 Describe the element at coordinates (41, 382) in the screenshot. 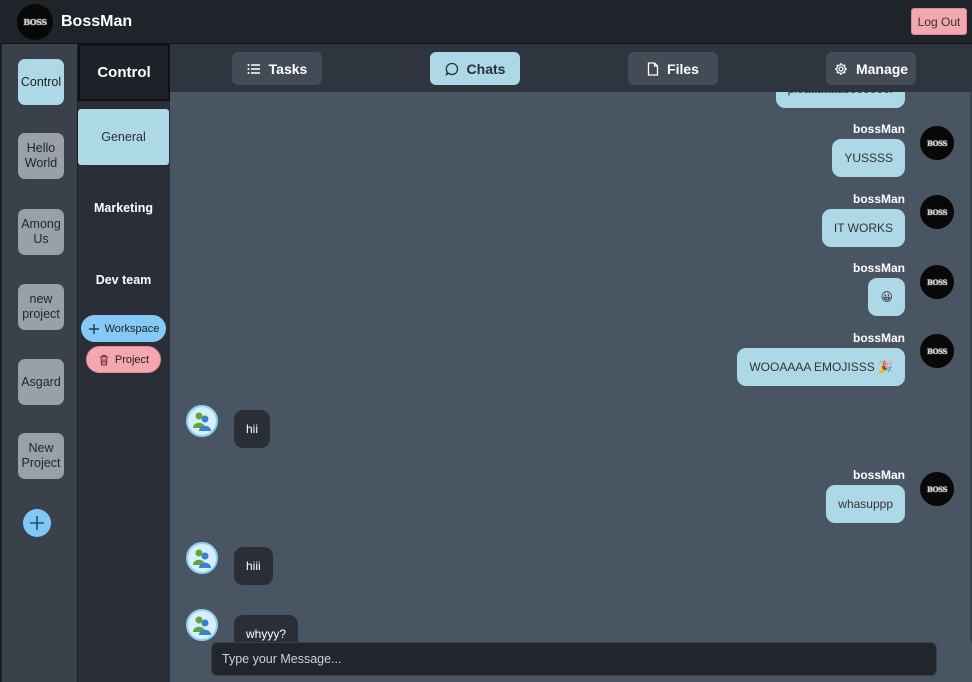

I see `project-item-asgard: Asgard` at that location.